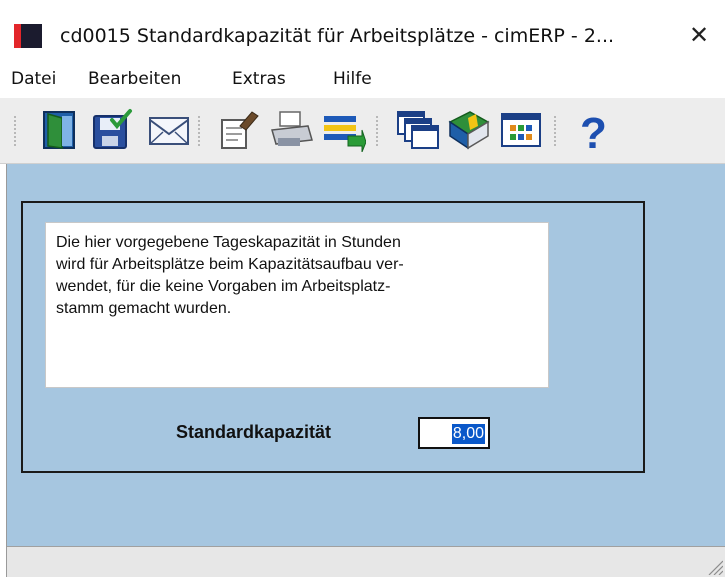  I want to click on exit-door-icon, so click(61, 130).